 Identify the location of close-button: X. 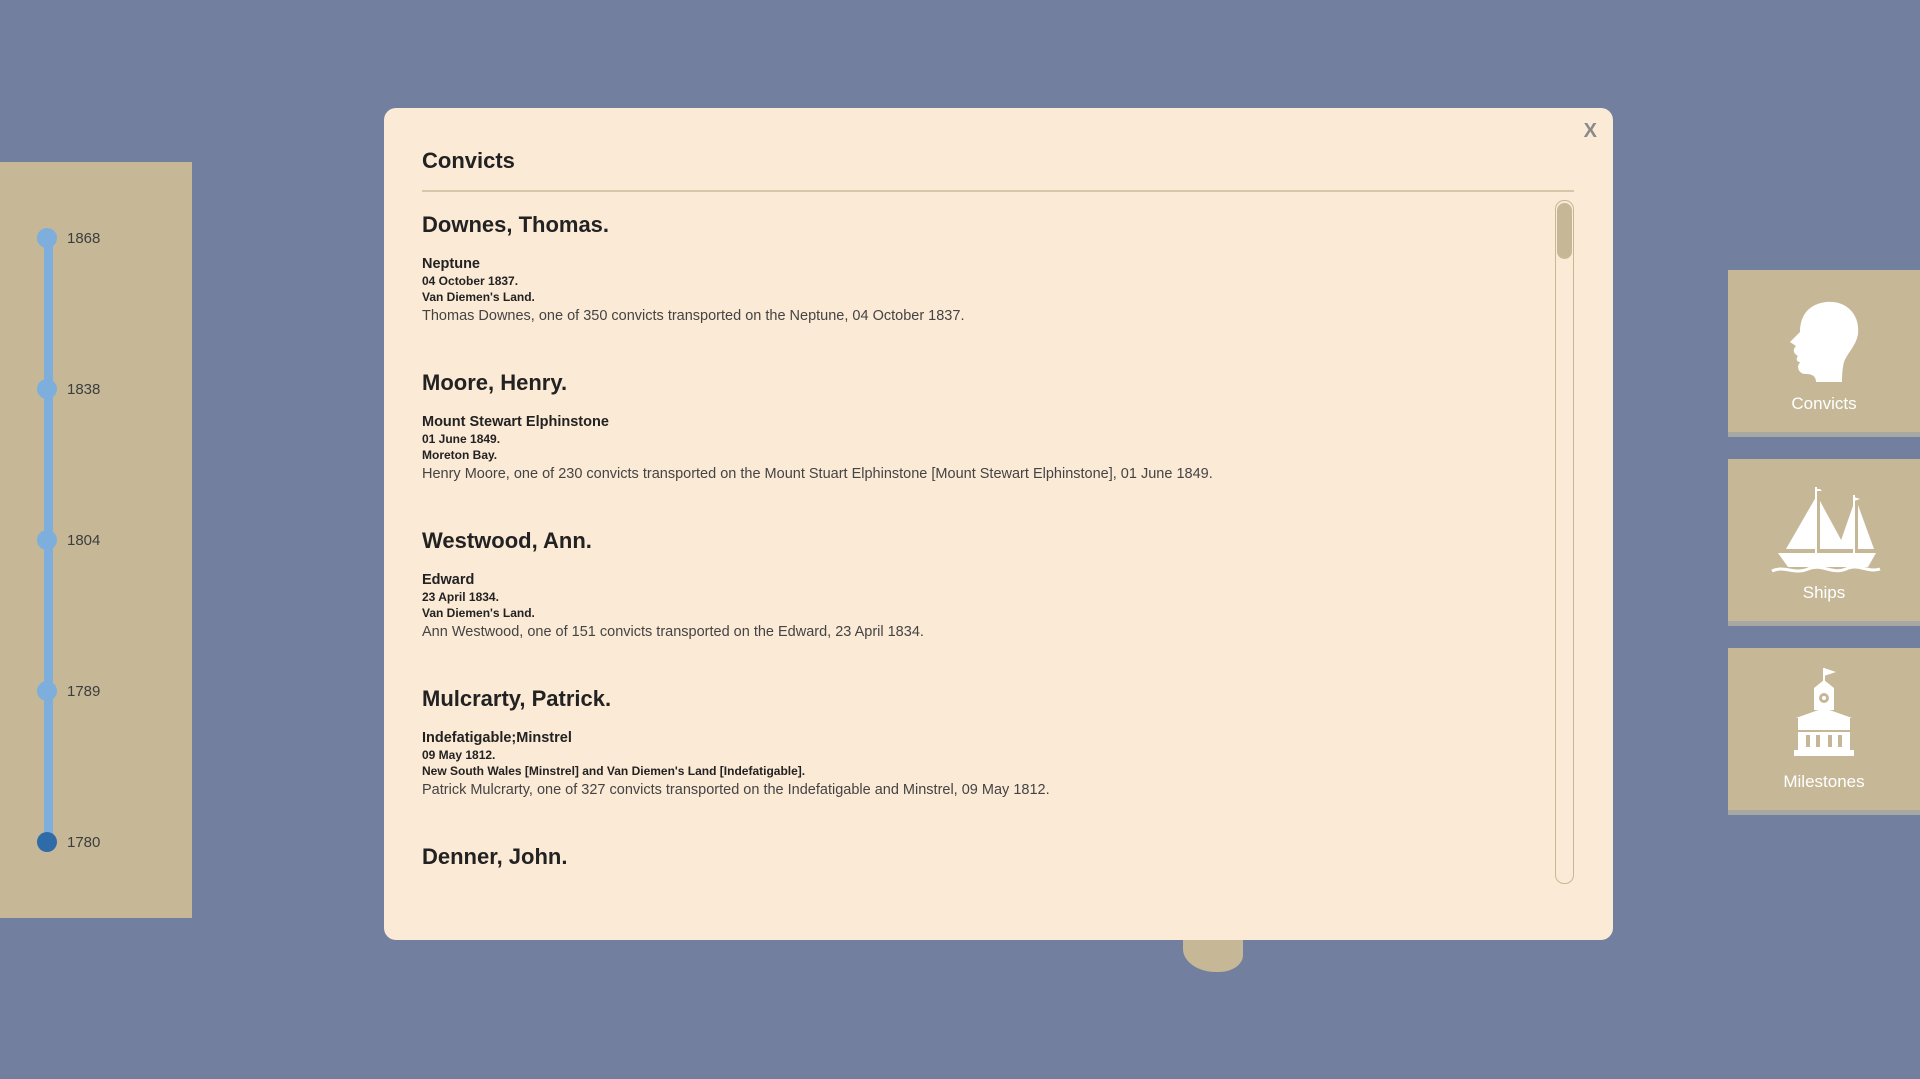
(1590, 131).